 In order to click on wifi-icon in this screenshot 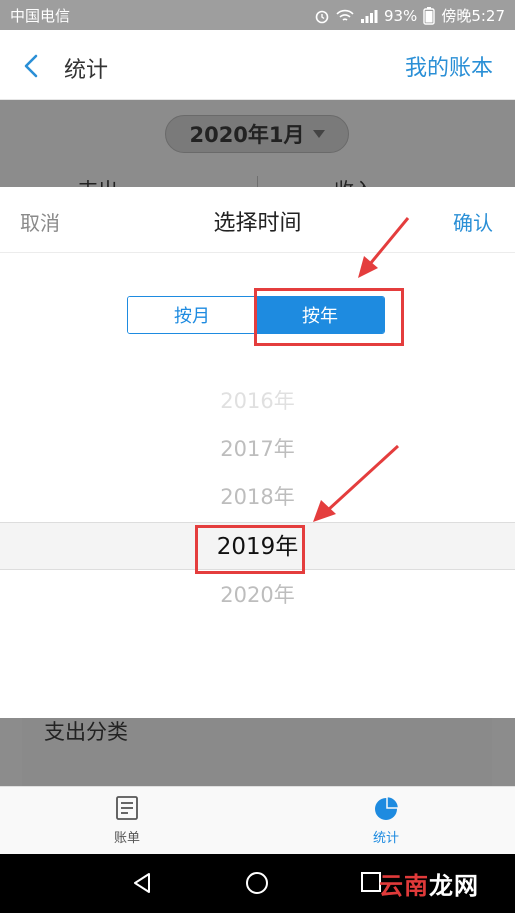, I will do `click(345, 15)`.